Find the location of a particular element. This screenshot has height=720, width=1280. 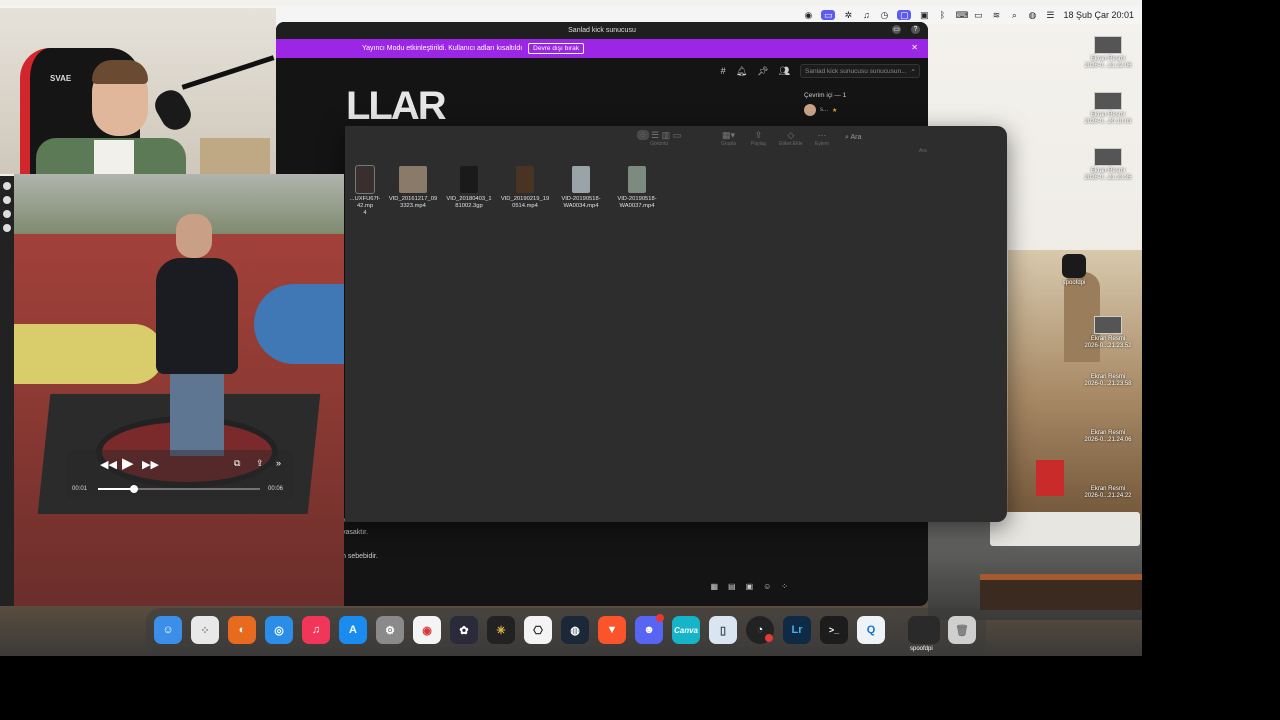

chatgpt-app-icon: ⎔ is located at coordinates (538, 630).